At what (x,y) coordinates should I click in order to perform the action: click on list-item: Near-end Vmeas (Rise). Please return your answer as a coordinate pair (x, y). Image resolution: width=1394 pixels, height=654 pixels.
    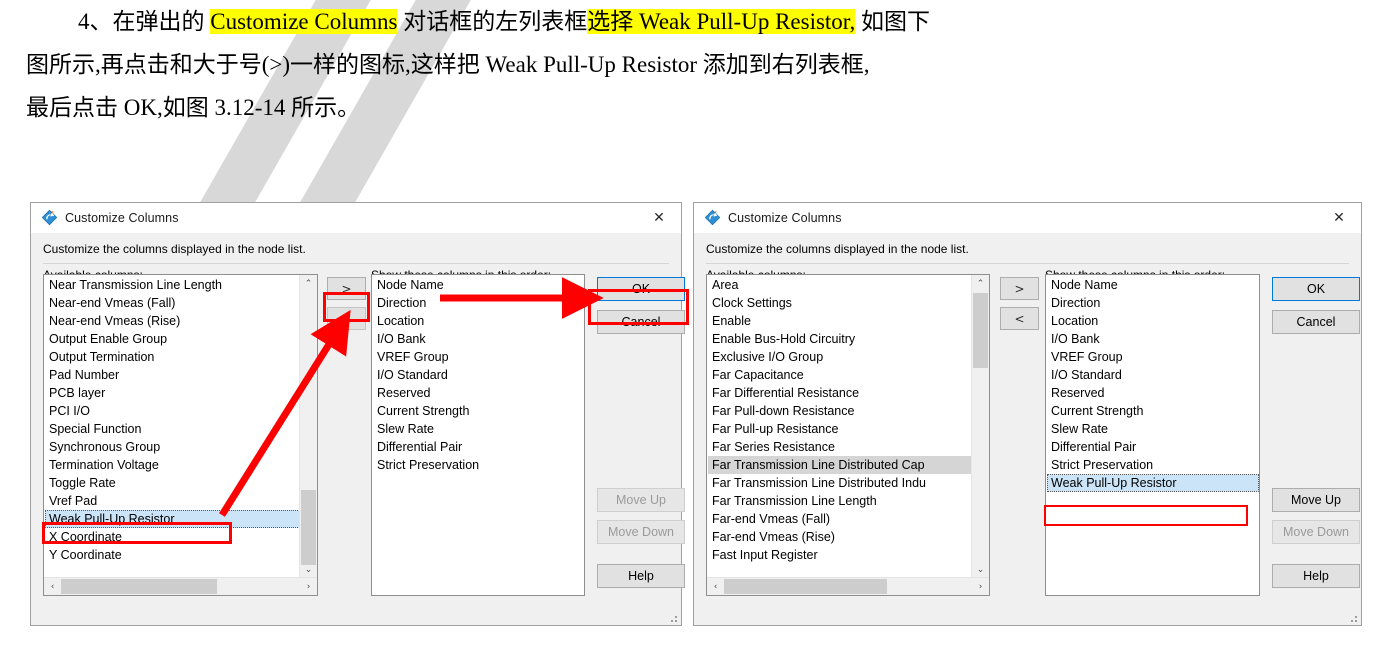
    Looking at the image, I should click on (172, 321).